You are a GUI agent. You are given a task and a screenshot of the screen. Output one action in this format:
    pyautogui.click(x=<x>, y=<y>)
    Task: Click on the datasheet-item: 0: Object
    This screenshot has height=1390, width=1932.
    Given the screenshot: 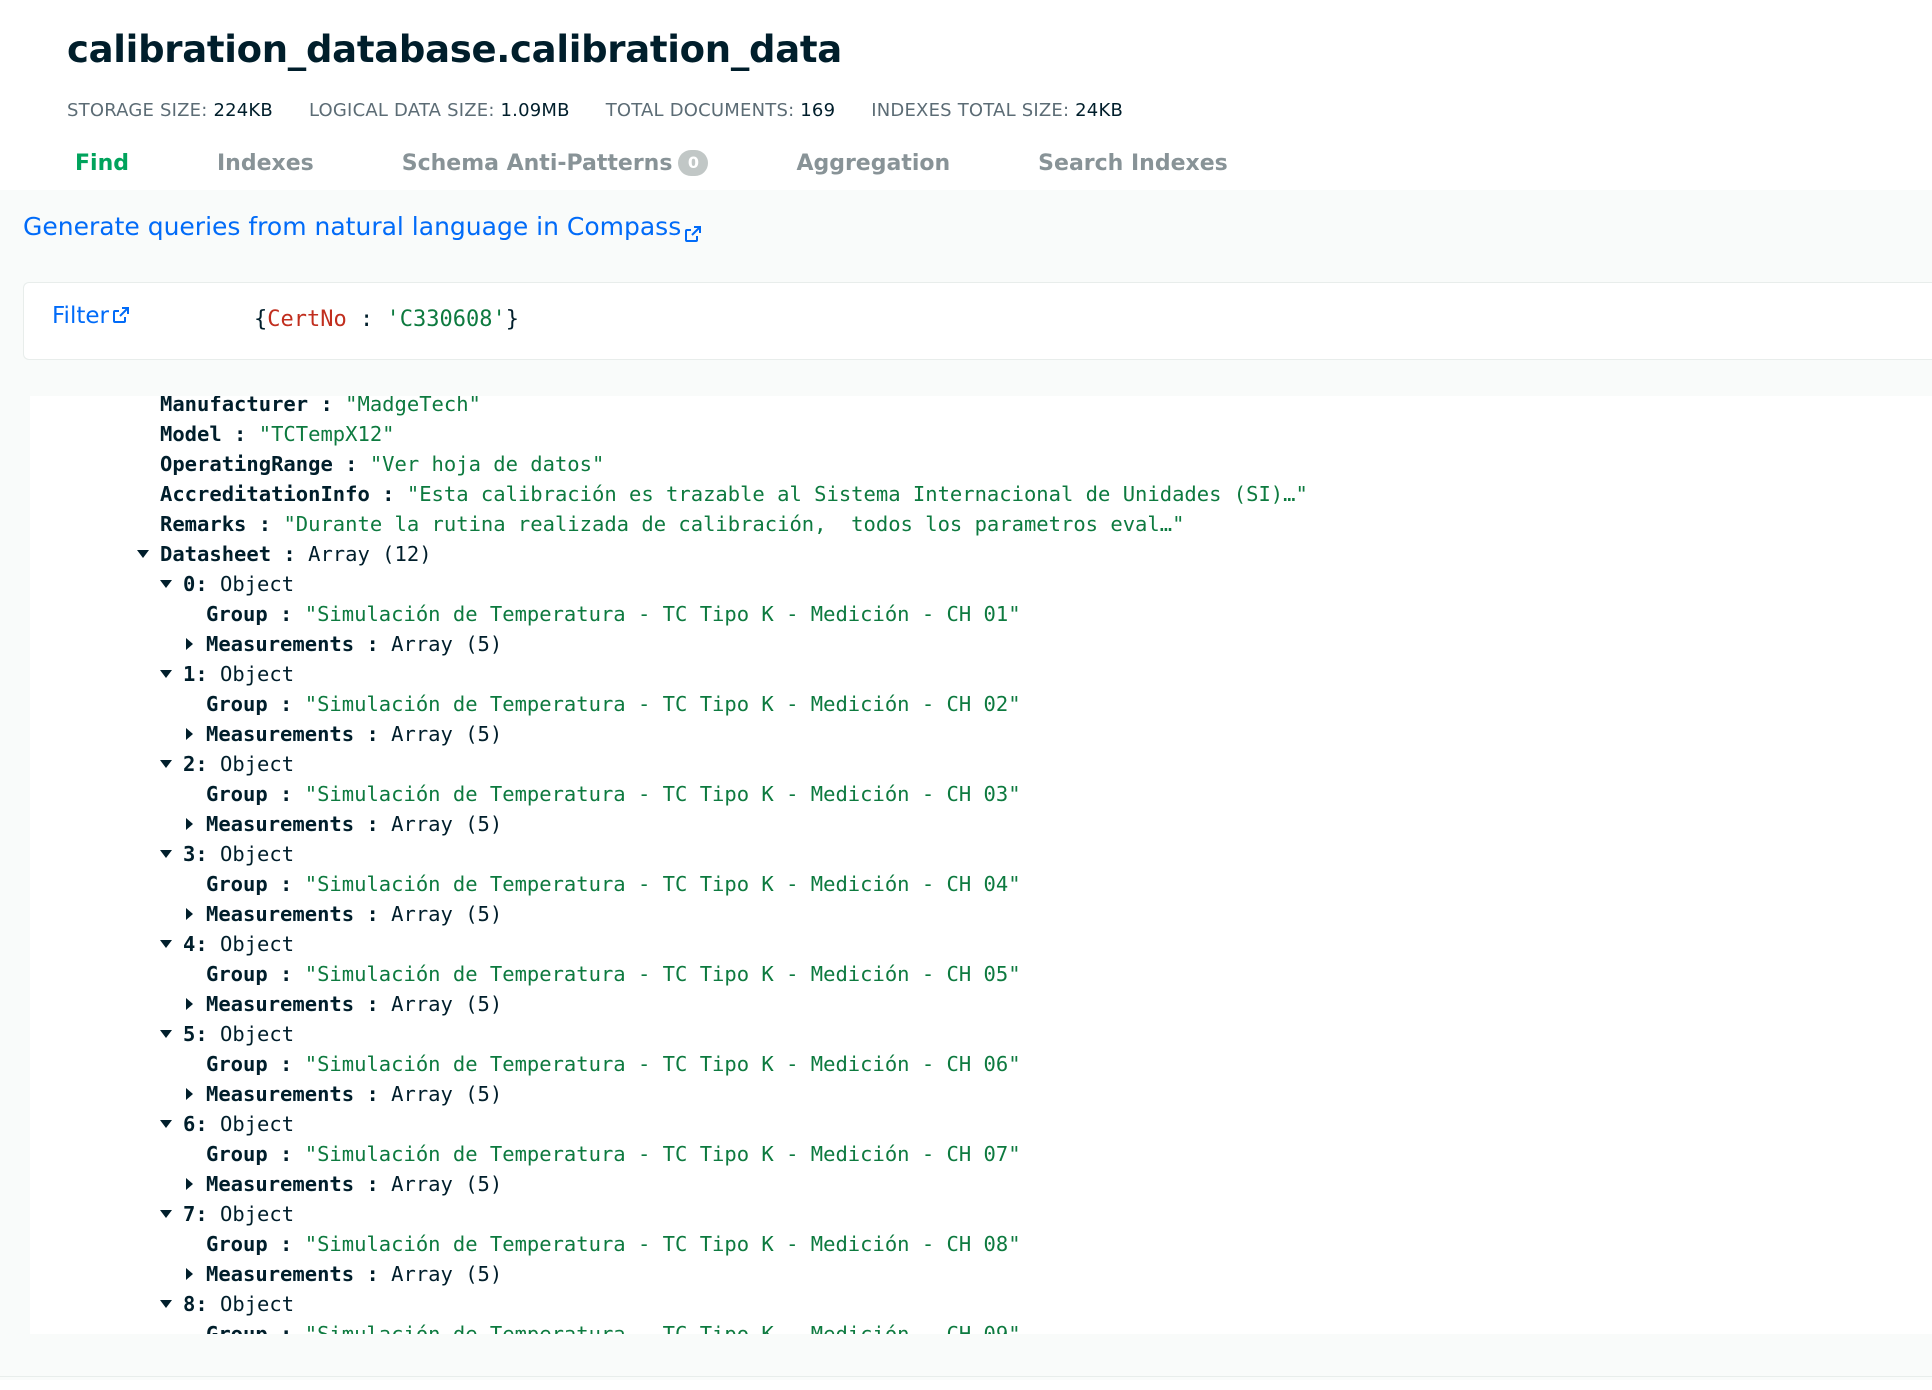 What is the action you would take?
    pyautogui.click(x=981, y=584)
    